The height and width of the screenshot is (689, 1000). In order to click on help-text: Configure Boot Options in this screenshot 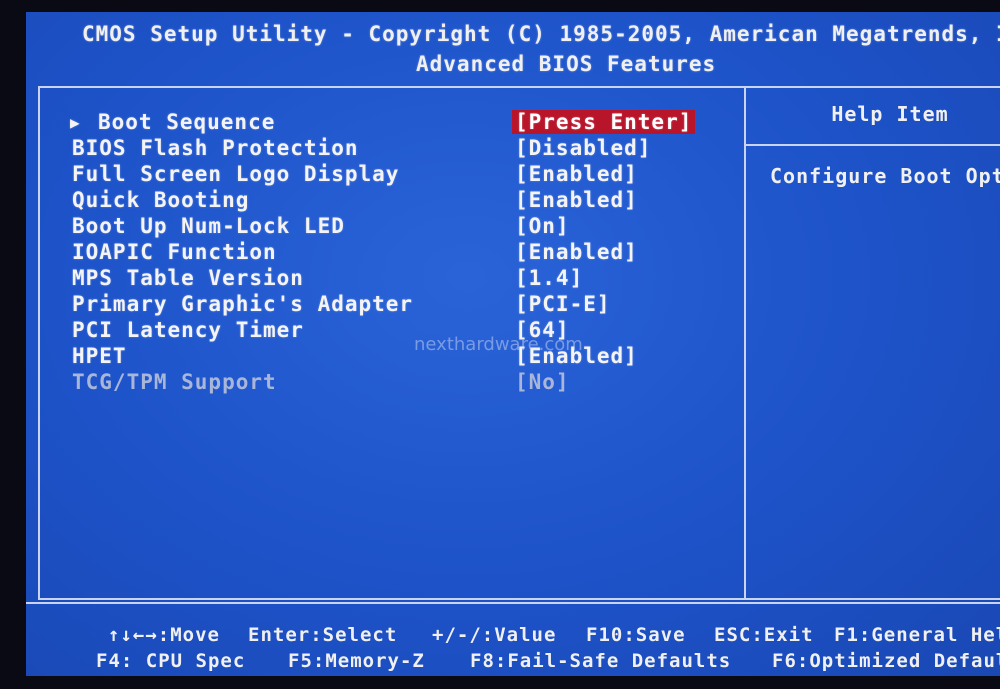, I will do `click(885, 176)`.